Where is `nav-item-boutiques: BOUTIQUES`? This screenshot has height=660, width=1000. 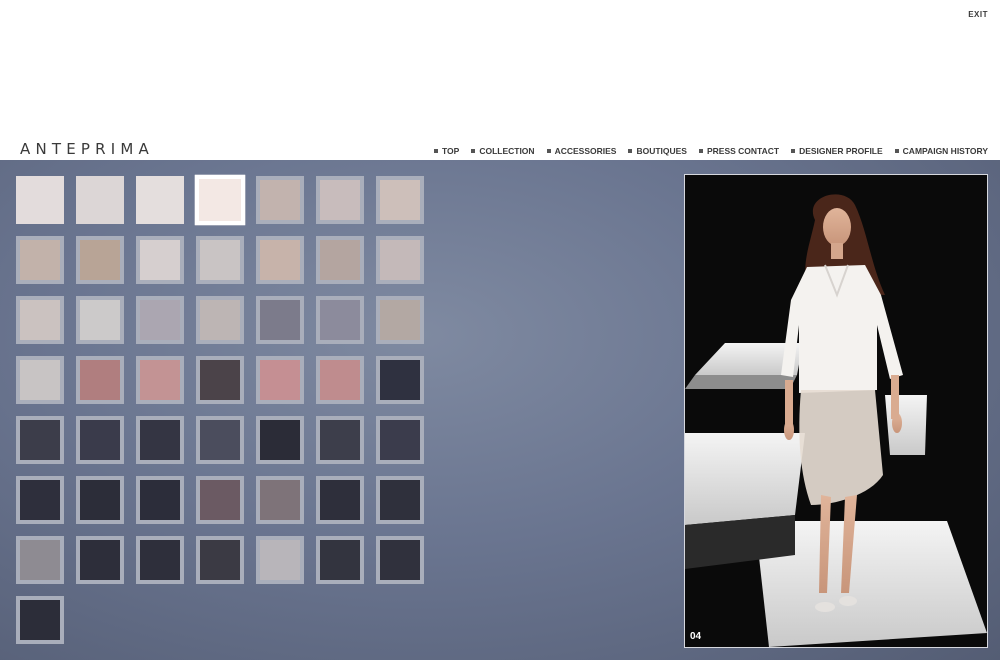 nav-item-boutiques: BOUTIQUES is located at coordinates (657, 151).